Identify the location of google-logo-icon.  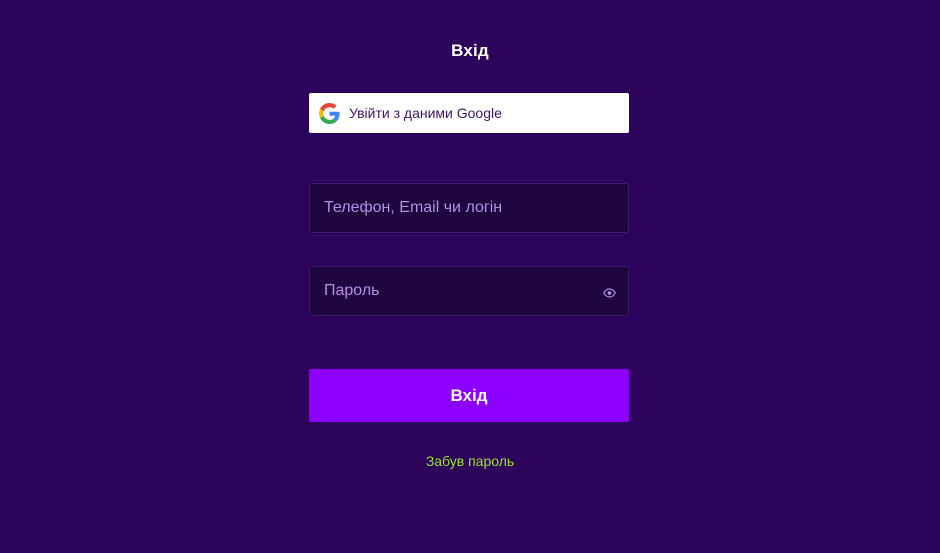
(329, 113).